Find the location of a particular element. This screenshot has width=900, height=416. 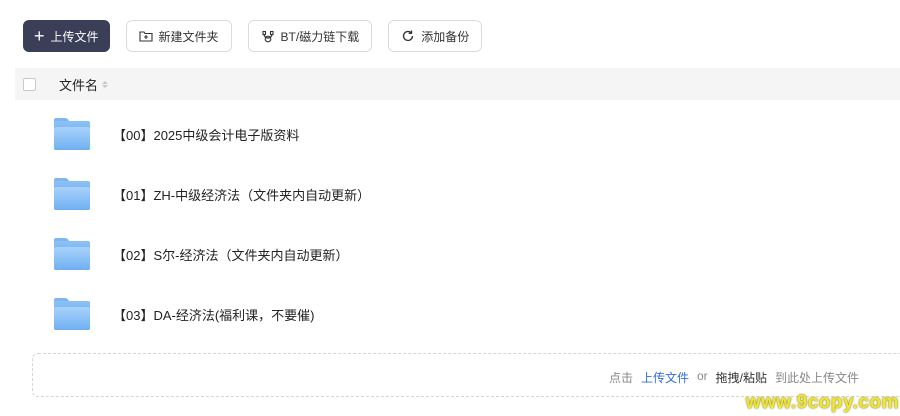

column-name-header: 文件名 is located at coordinates (84, 84).